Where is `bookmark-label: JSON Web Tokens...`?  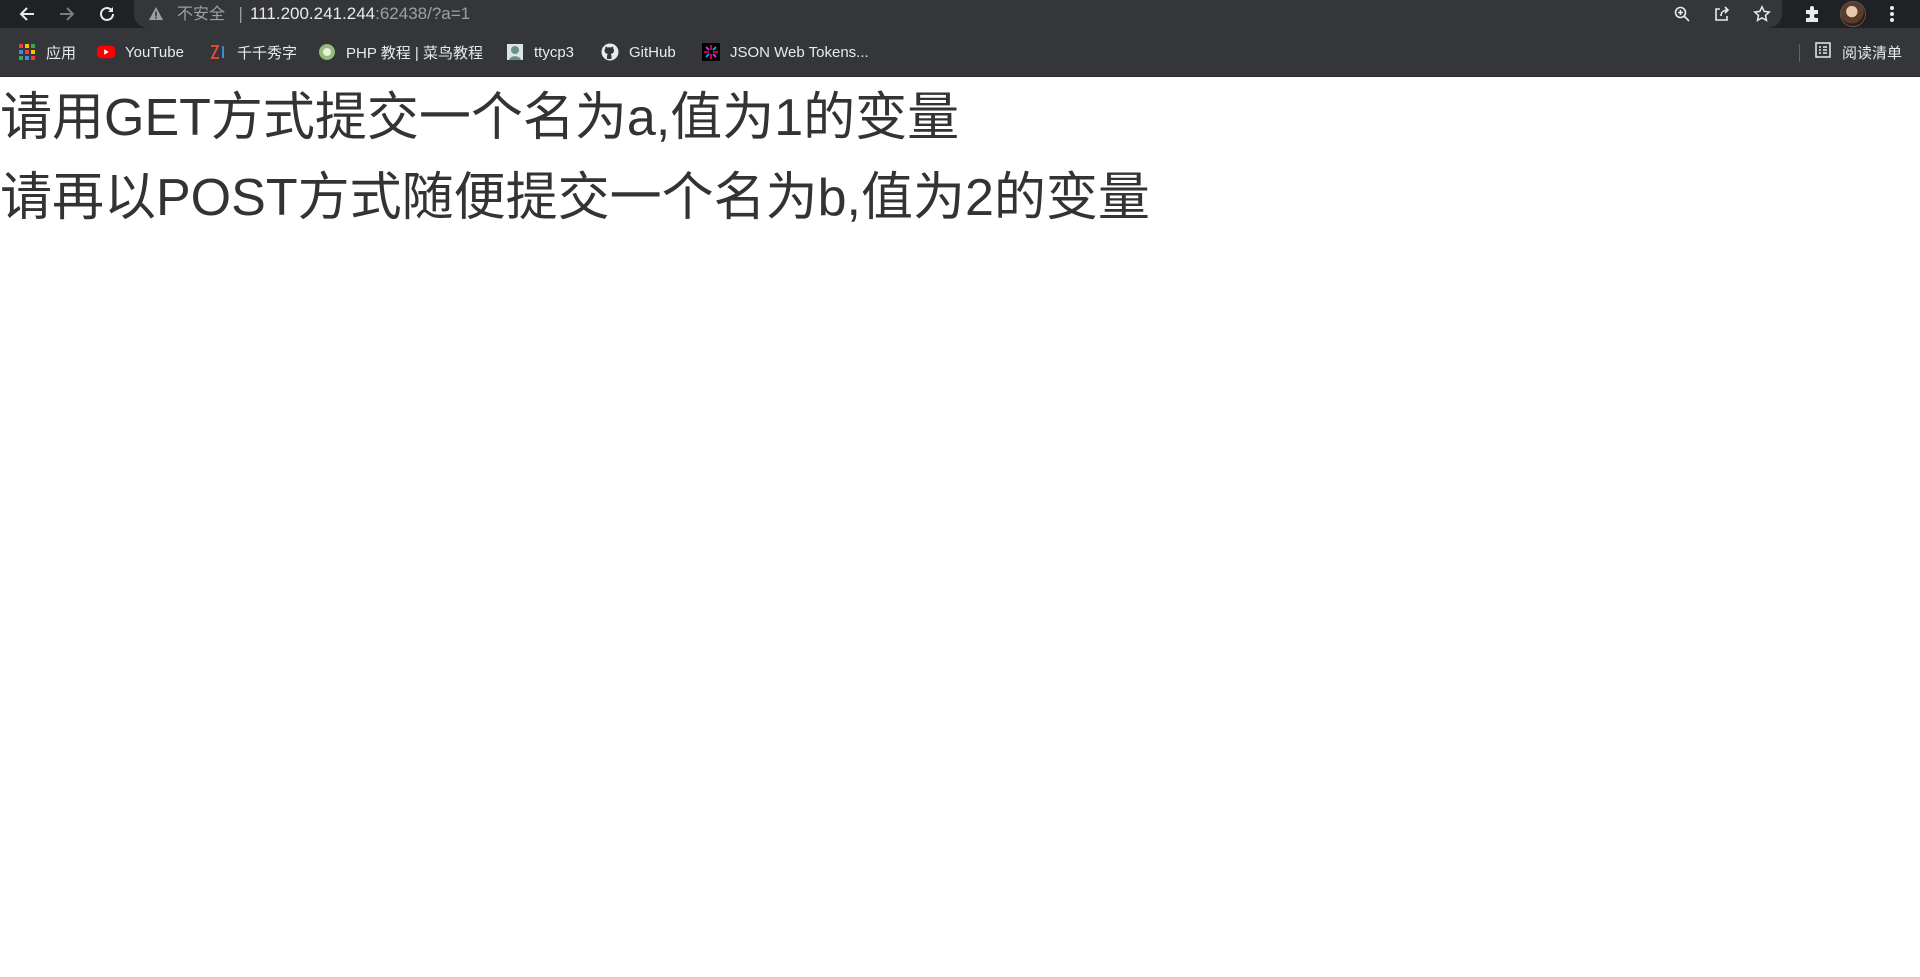
bookmark-label: JSON Web Tokens... is located at coordinates (799, 52).